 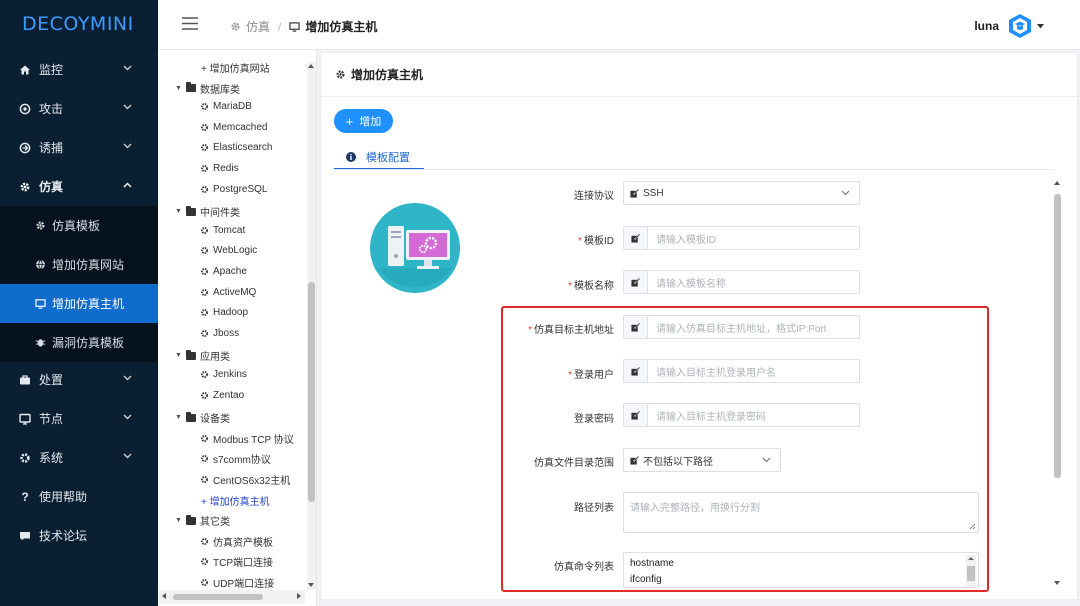 I want to click on logo-wordmark: DECOYMINI, so click(x=78, y=23).